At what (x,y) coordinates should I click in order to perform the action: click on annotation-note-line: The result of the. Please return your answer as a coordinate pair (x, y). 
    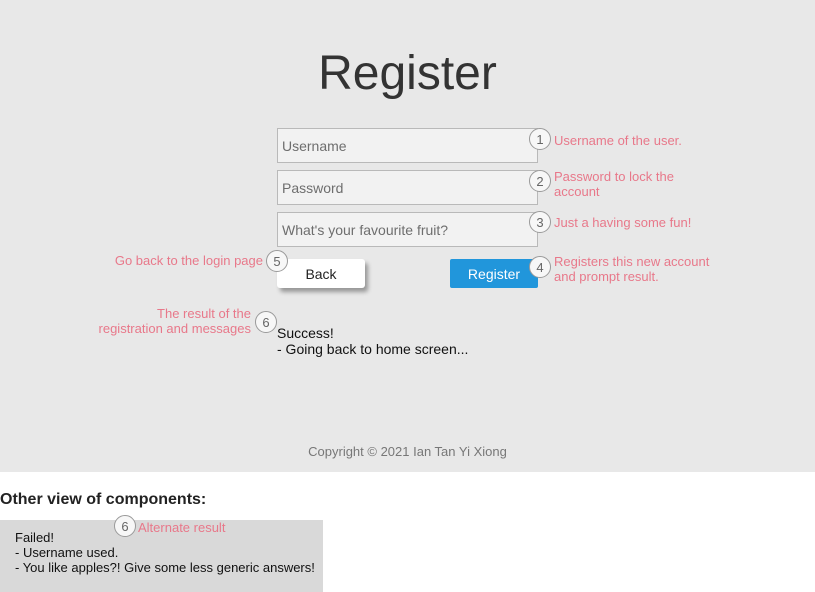
    Looking at the image, I should click on (204, 313).